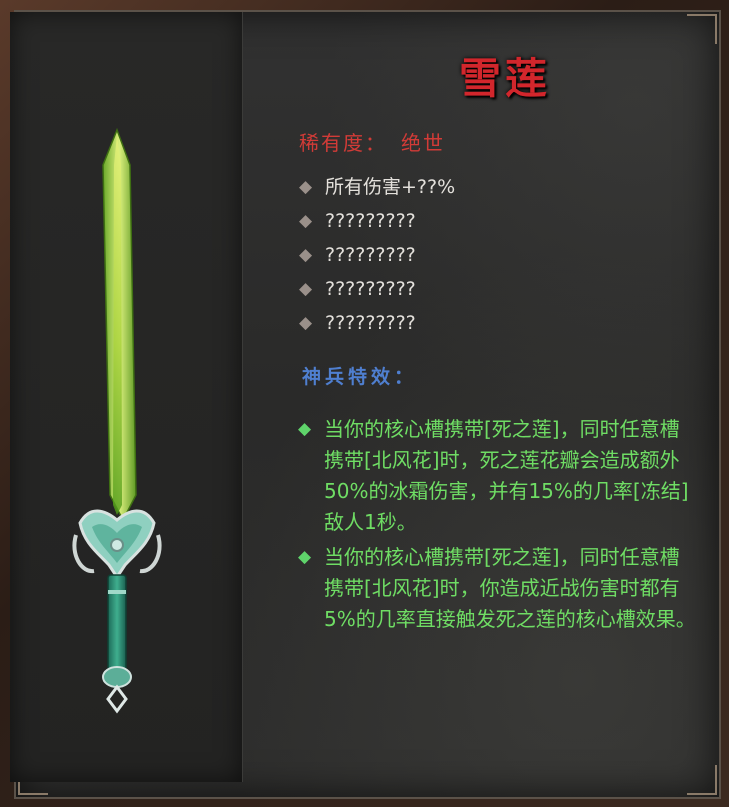  I want to click on stat-line: ◆ 所有伤害+??%, so click(377, 187).